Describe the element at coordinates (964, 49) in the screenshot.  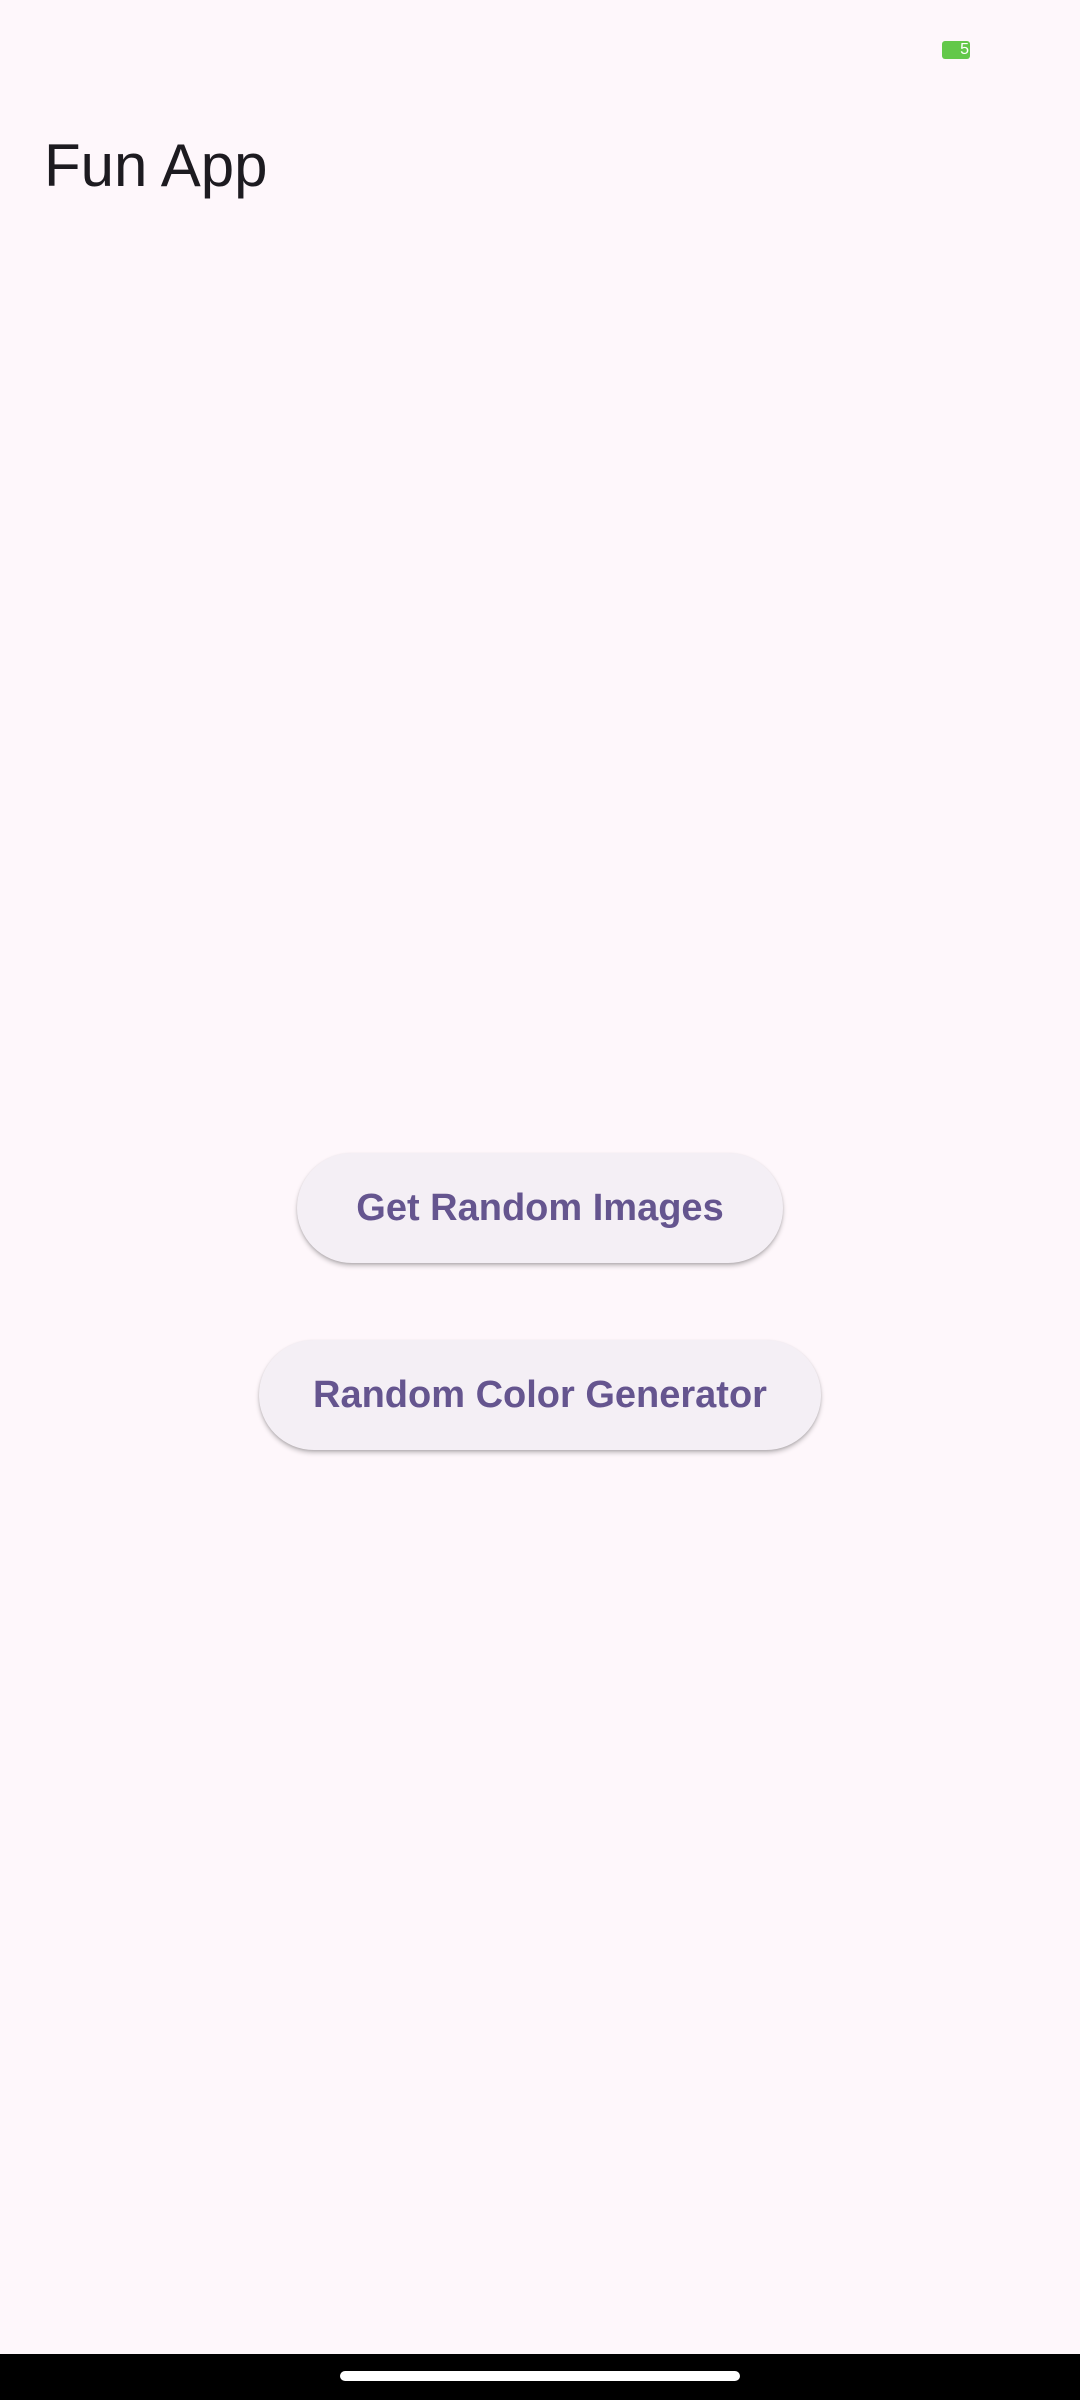
I see `battery-level: 5` at that location.